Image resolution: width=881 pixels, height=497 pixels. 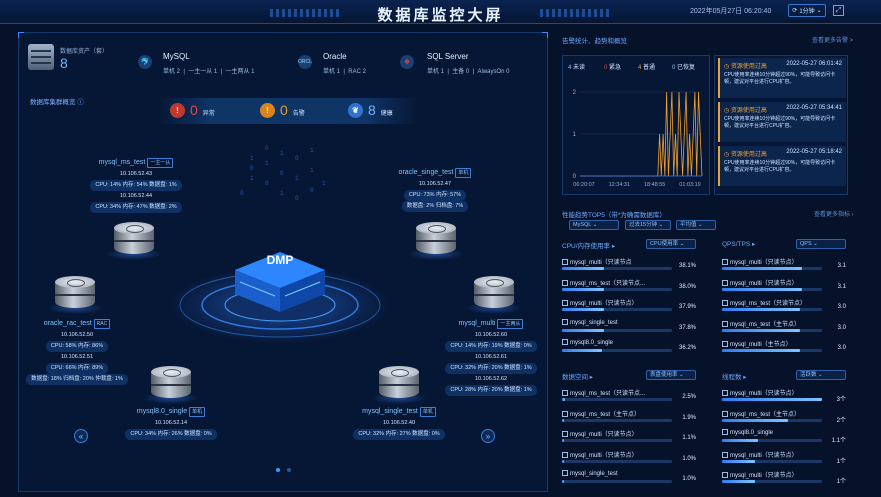 What do you see at coordinates (683, 66) in the screenshot?
I see `alert-legend-recovered: 0 已恢复` at bounding box center [683, 66].